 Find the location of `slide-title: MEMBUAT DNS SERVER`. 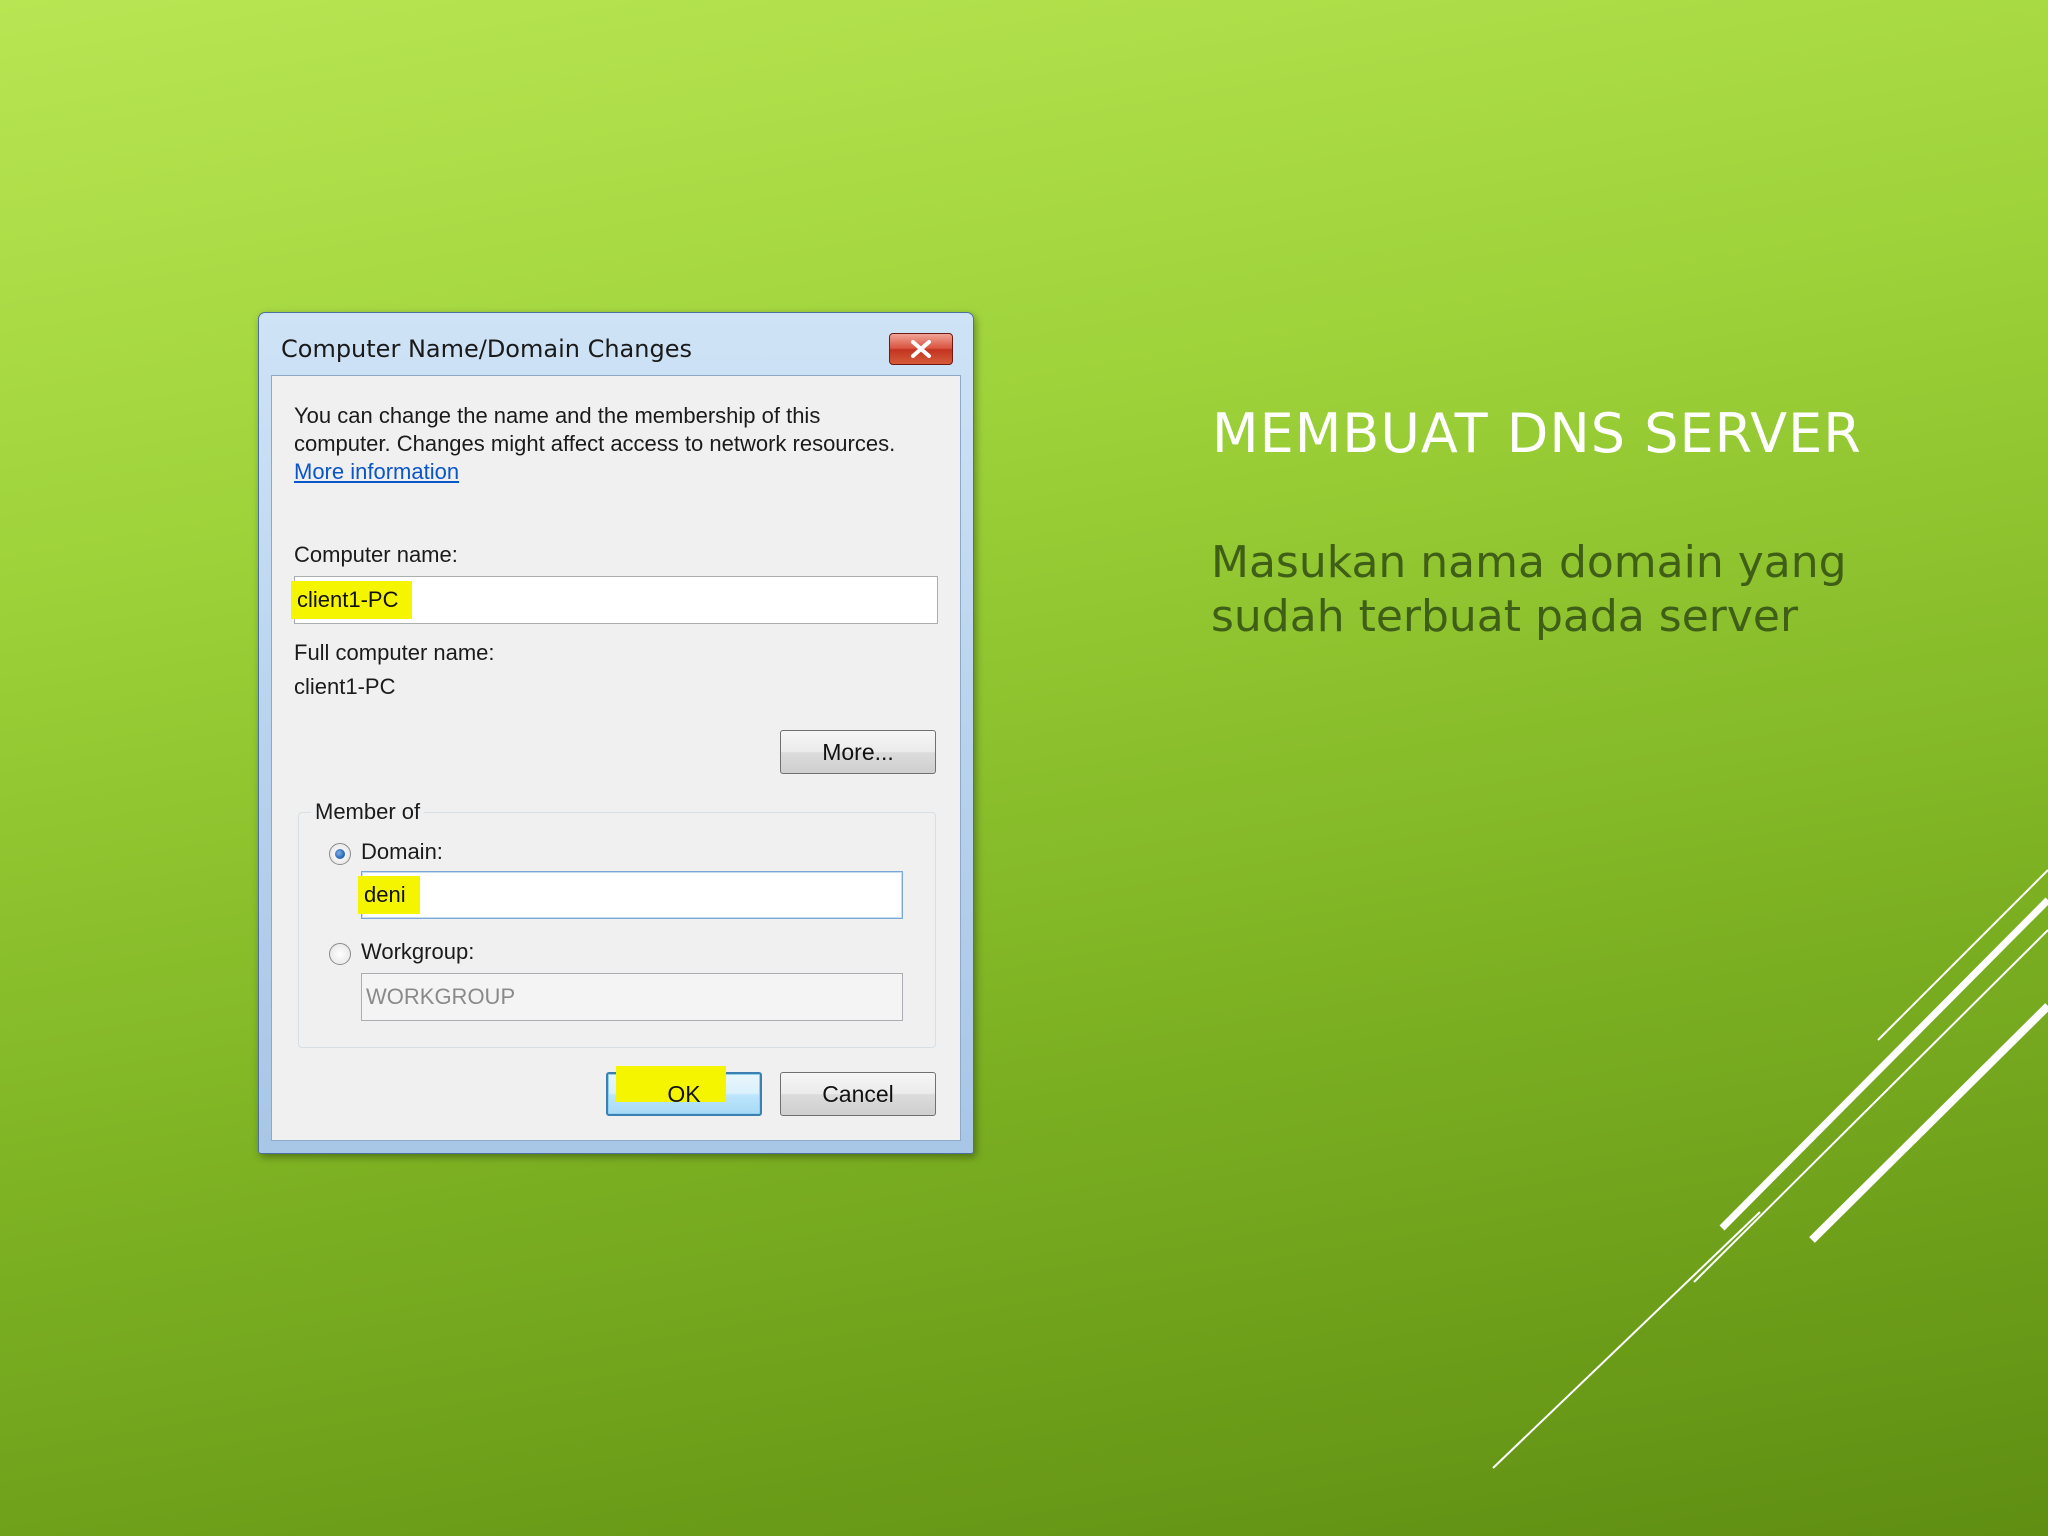

slide-title: MEMBUAT DNS SERVER is located at coordinates (1537, 433).